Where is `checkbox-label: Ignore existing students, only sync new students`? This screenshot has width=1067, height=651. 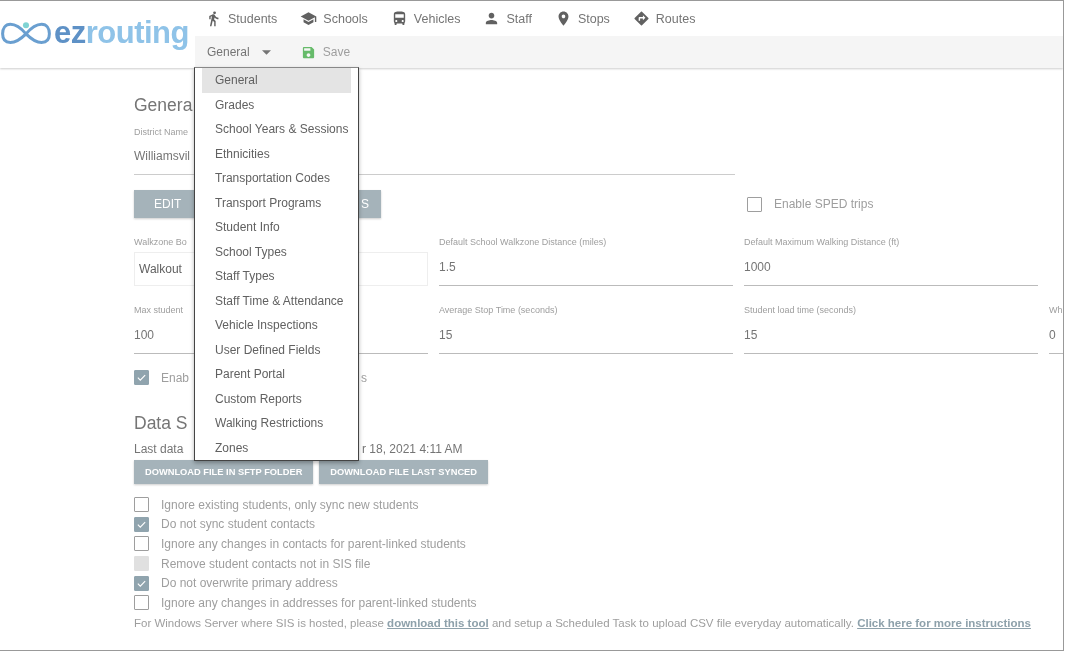 checkbox-label: Ignore existing students, only sync new students is located at coordinates (290, 504).